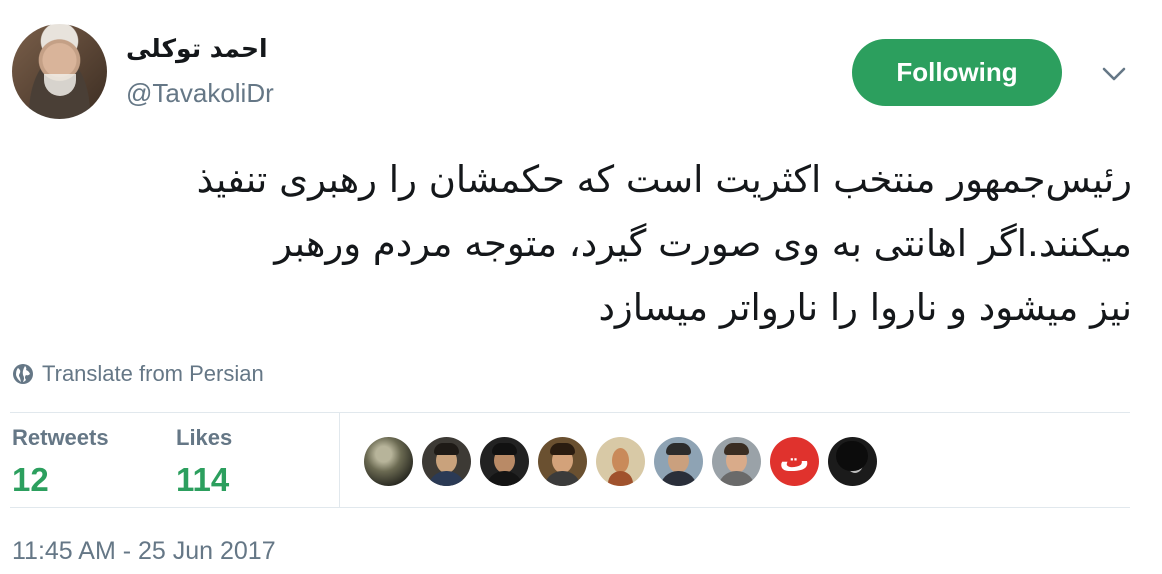  What do you see at coordinates (197, 48) in the screenshot?
I see `author-display-name: احمد توکلی` at bounding box center [197, 48].